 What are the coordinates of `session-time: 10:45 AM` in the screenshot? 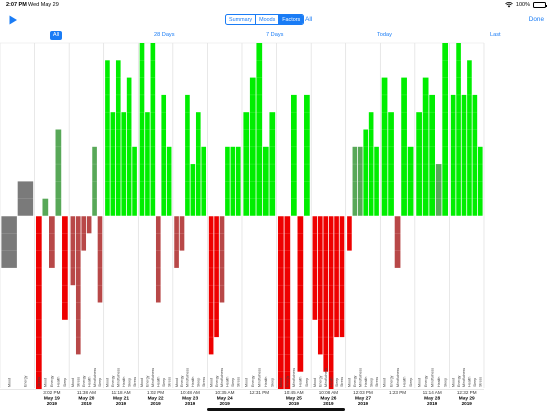 It's located at (294, 392).